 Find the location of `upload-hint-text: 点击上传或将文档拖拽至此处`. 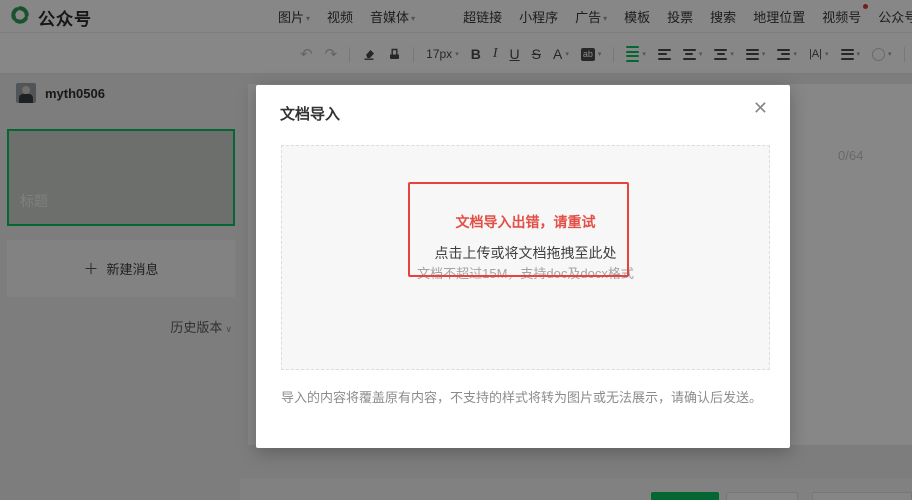

upload-hint-text: 点击上传或将文档拖拽至此处 is located at coordinates (525, 253).